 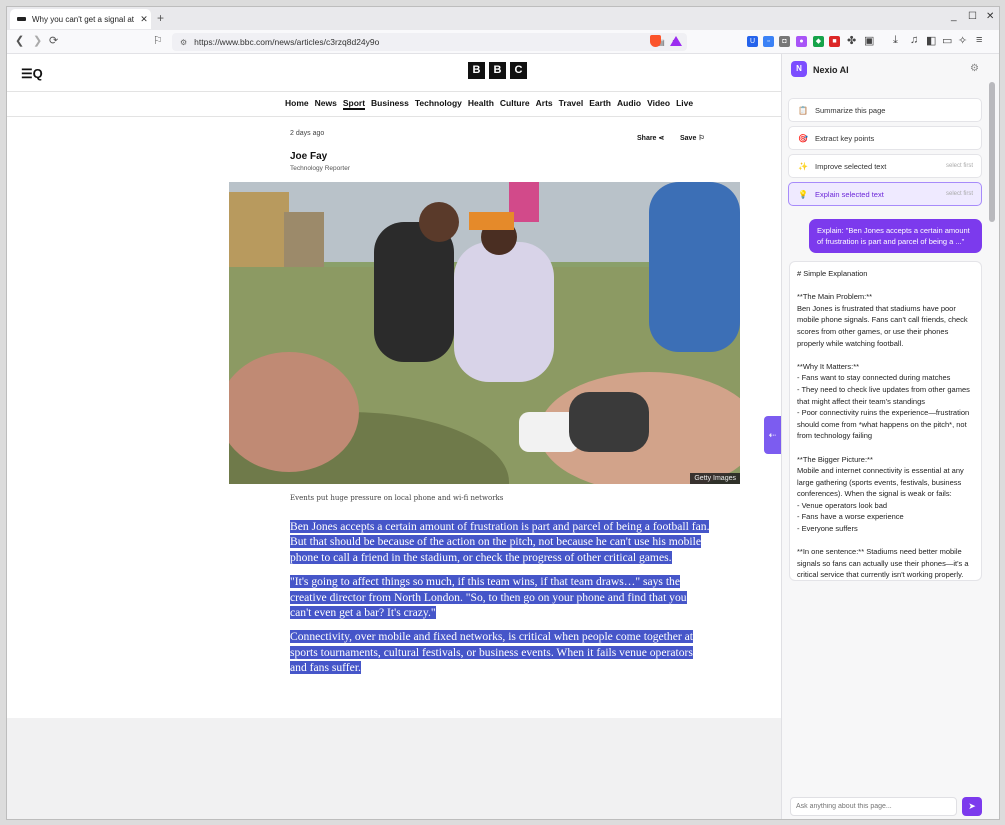 What do you see at coordinates (954, 16) in the screenshot?
I see `minimize-button: _` at bounding box center [954, 16].